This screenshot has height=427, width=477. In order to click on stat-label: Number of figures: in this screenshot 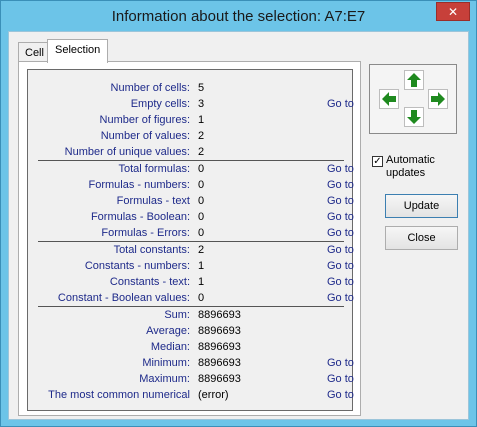, I will do `click(144, 120)`.